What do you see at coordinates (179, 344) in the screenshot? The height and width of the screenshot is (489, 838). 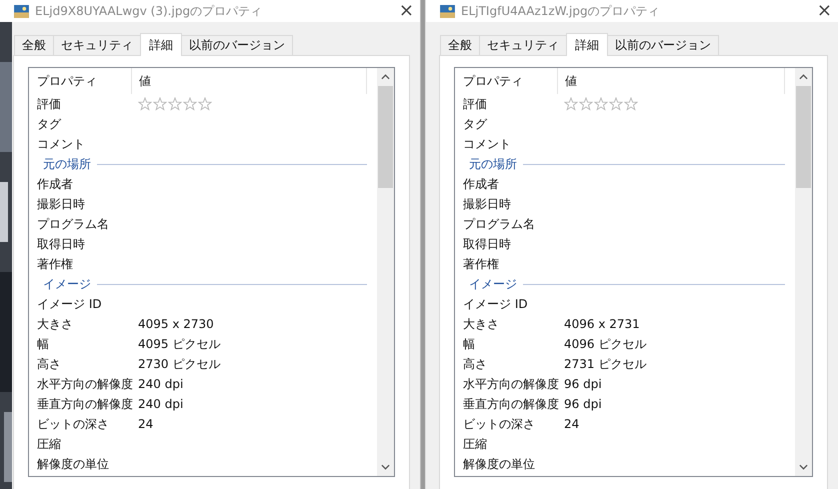 I see `property-value: 4095 ピクセル` at bounding box center [179, 344].